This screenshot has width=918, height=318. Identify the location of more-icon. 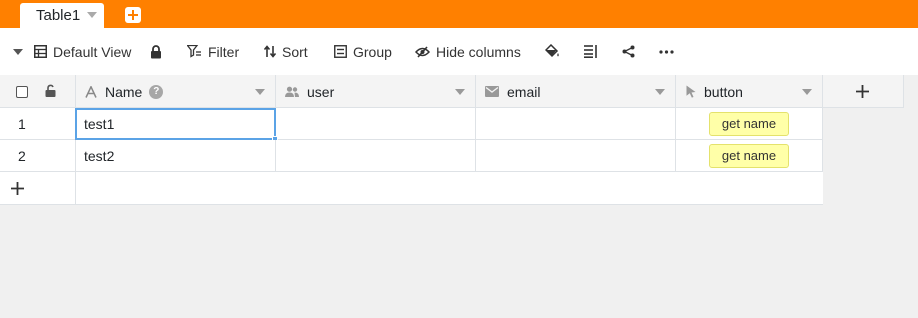
(666, 51).